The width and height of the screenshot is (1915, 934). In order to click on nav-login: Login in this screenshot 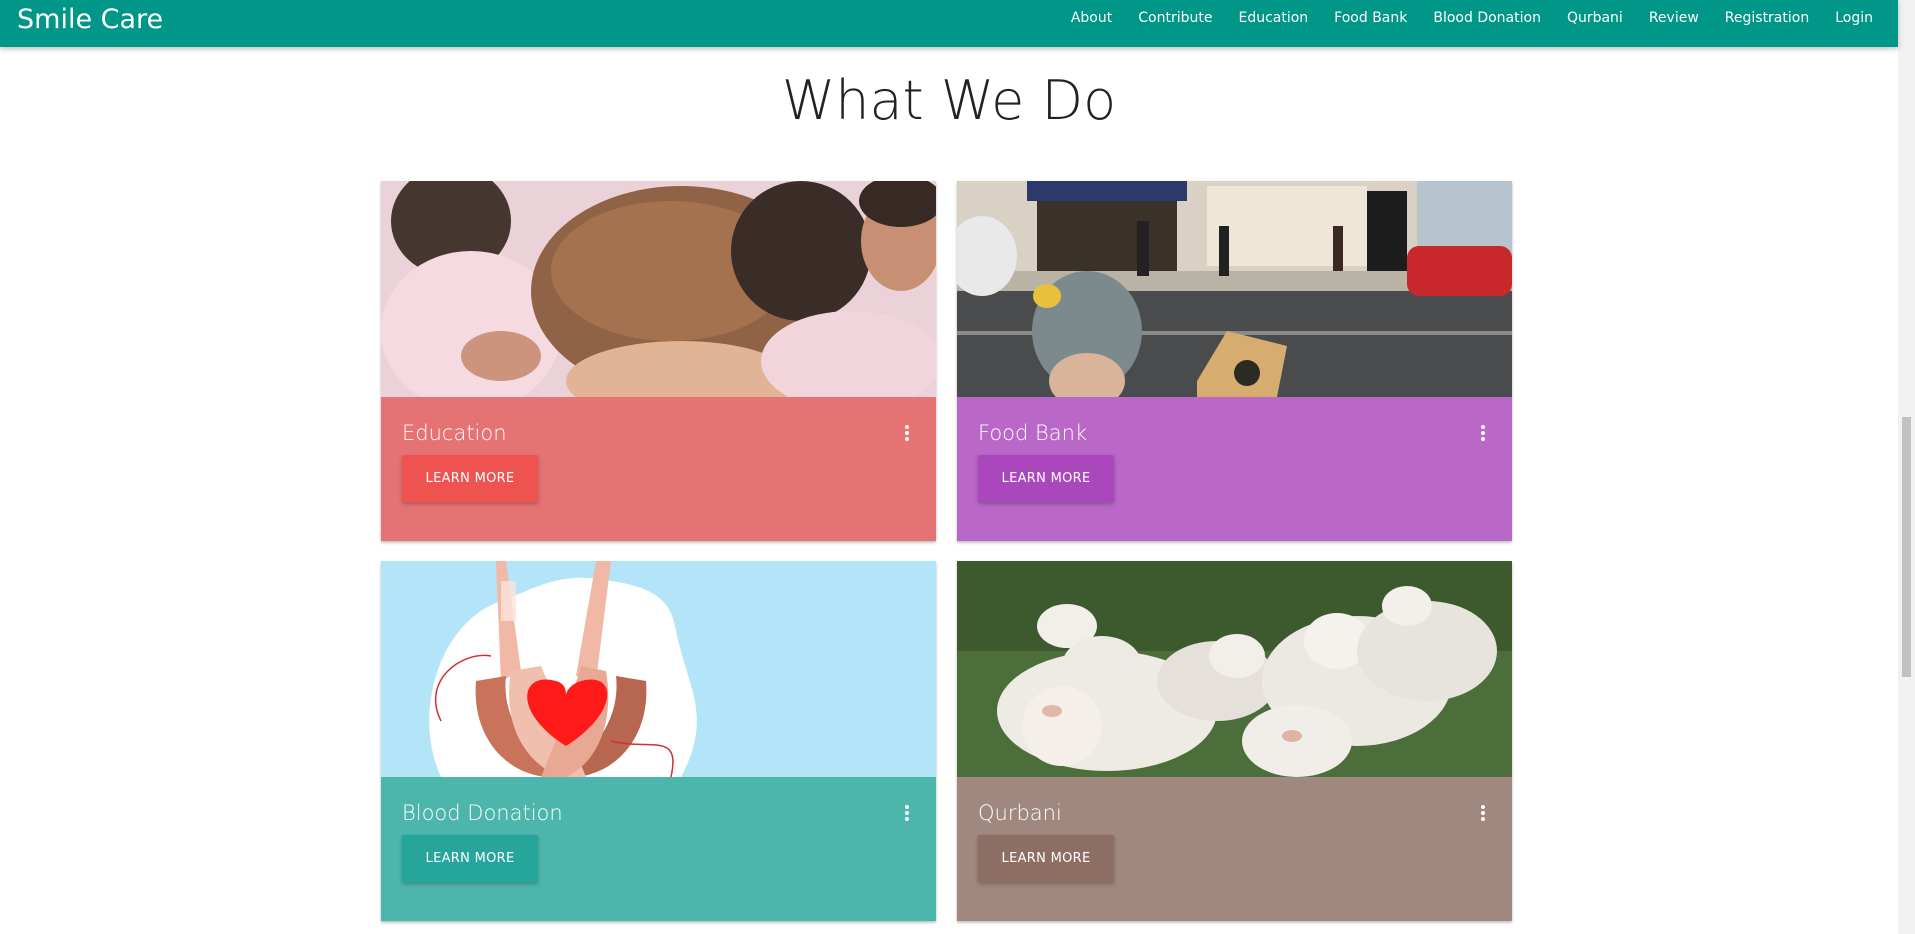, I will do `click(1854, 18)`.